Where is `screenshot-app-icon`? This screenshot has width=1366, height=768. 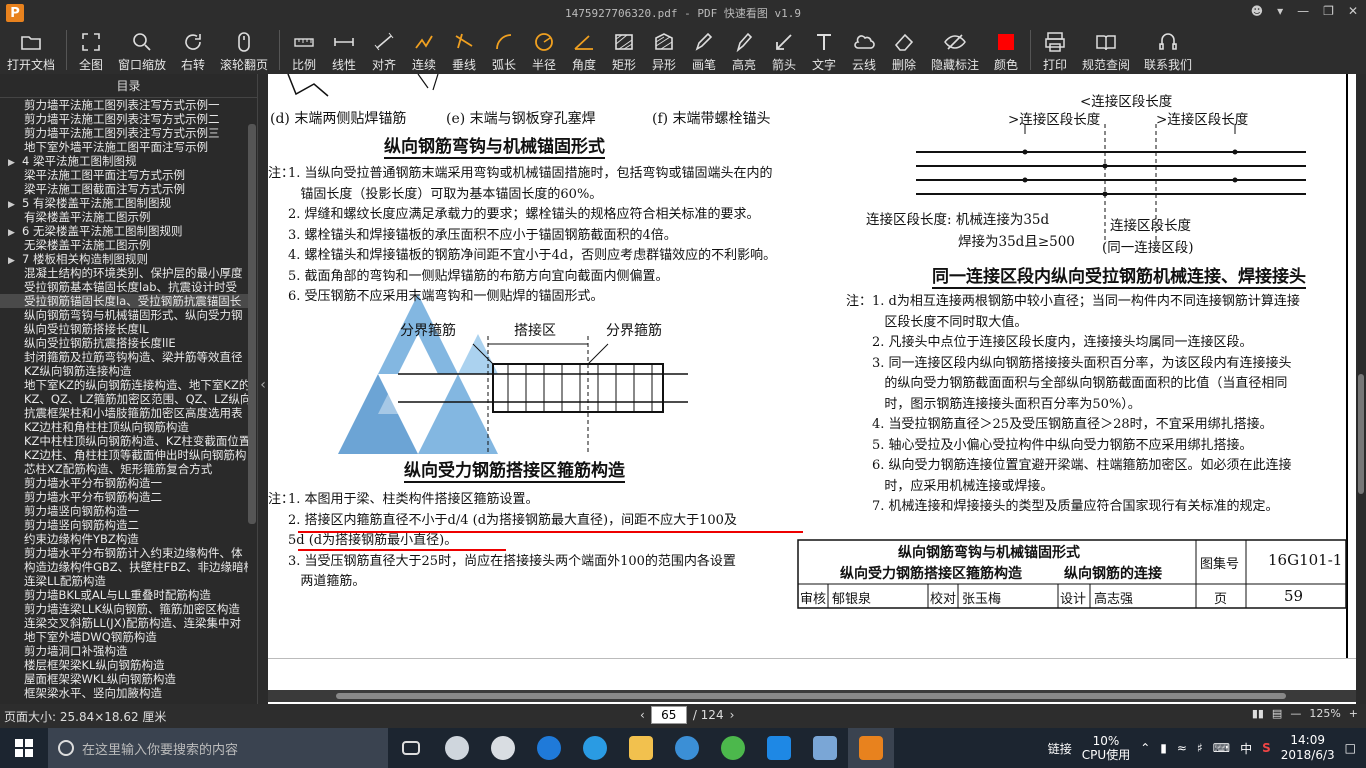 screenshot-app-icon is located at coordinates (825, 748).